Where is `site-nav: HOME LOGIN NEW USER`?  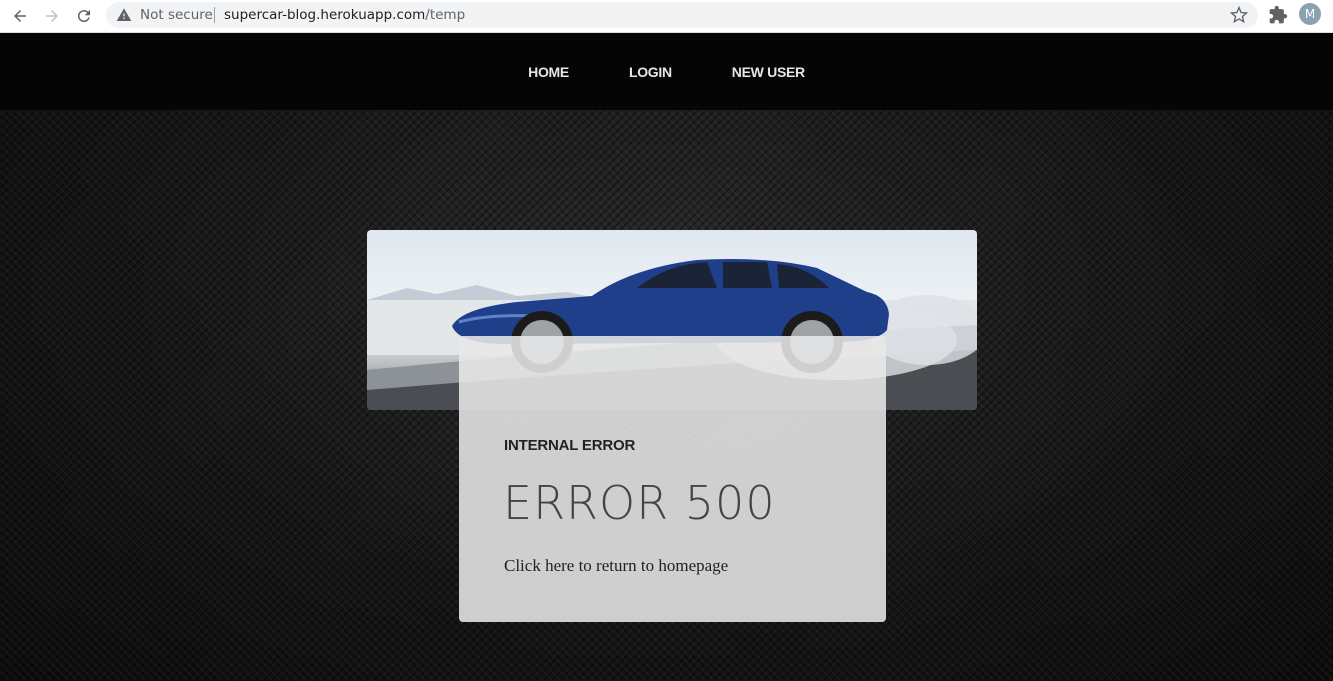
site-nav: HOME LOGIN NEW USER is located at coordinates (666, 71).